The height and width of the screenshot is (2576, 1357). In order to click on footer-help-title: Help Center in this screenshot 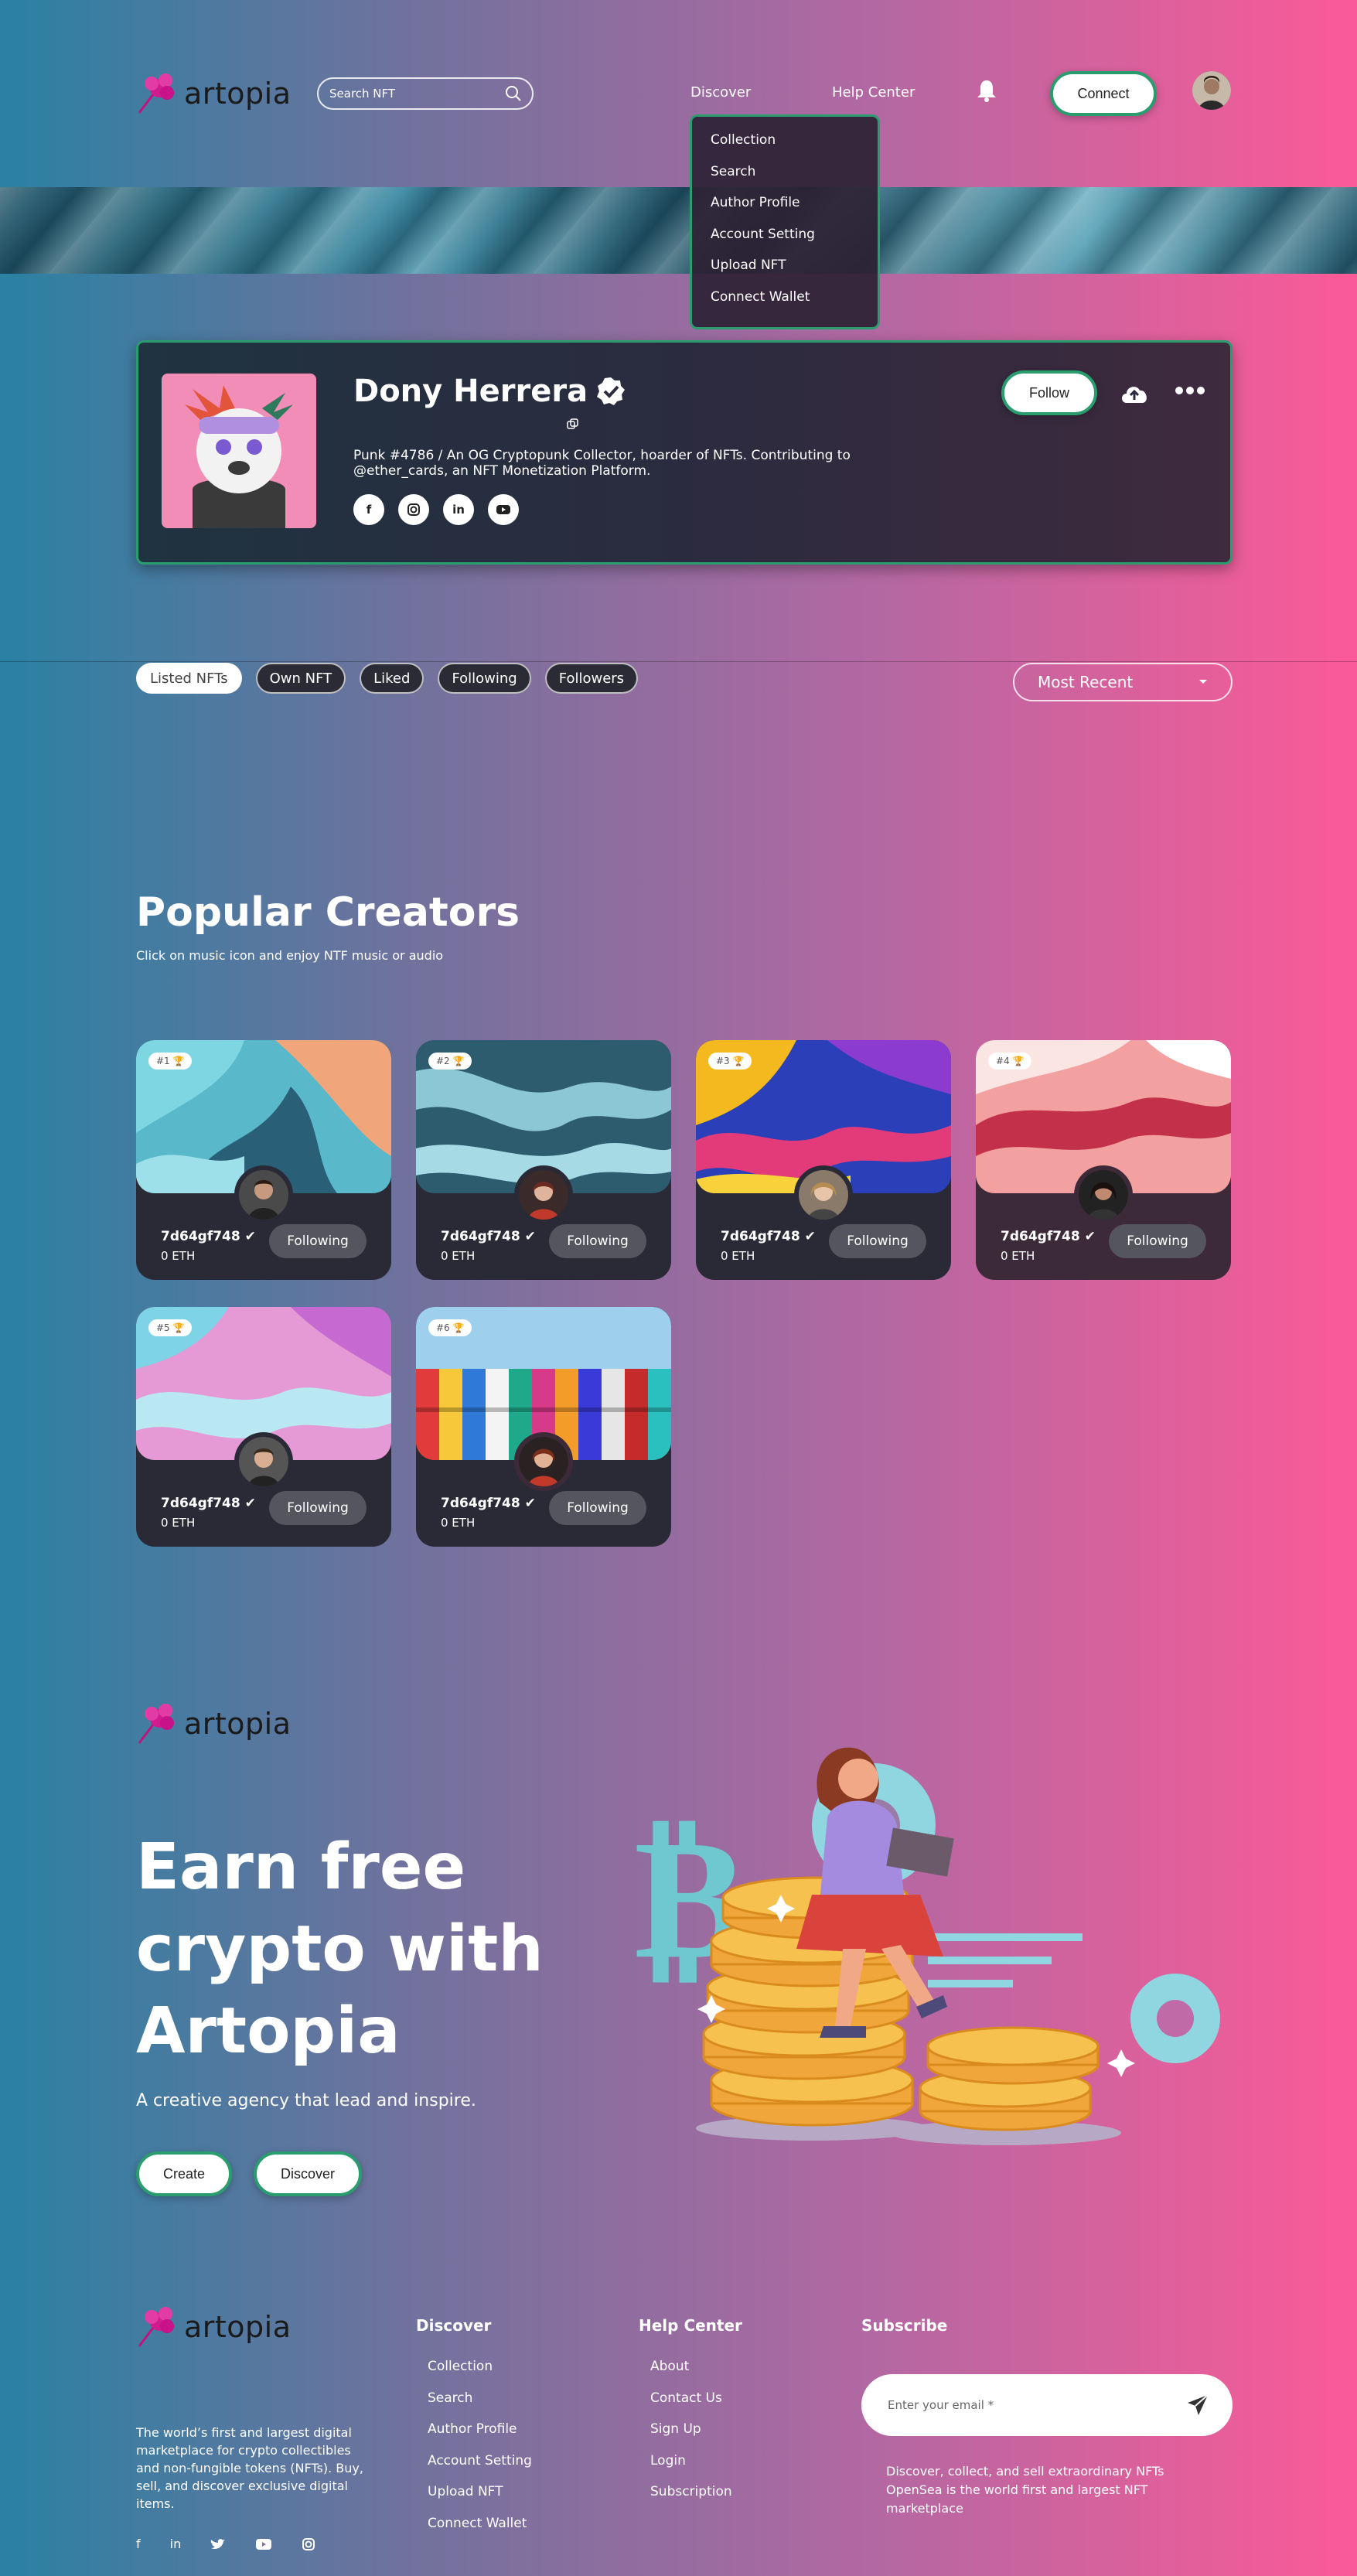, I will do `click(690, 2325)`.